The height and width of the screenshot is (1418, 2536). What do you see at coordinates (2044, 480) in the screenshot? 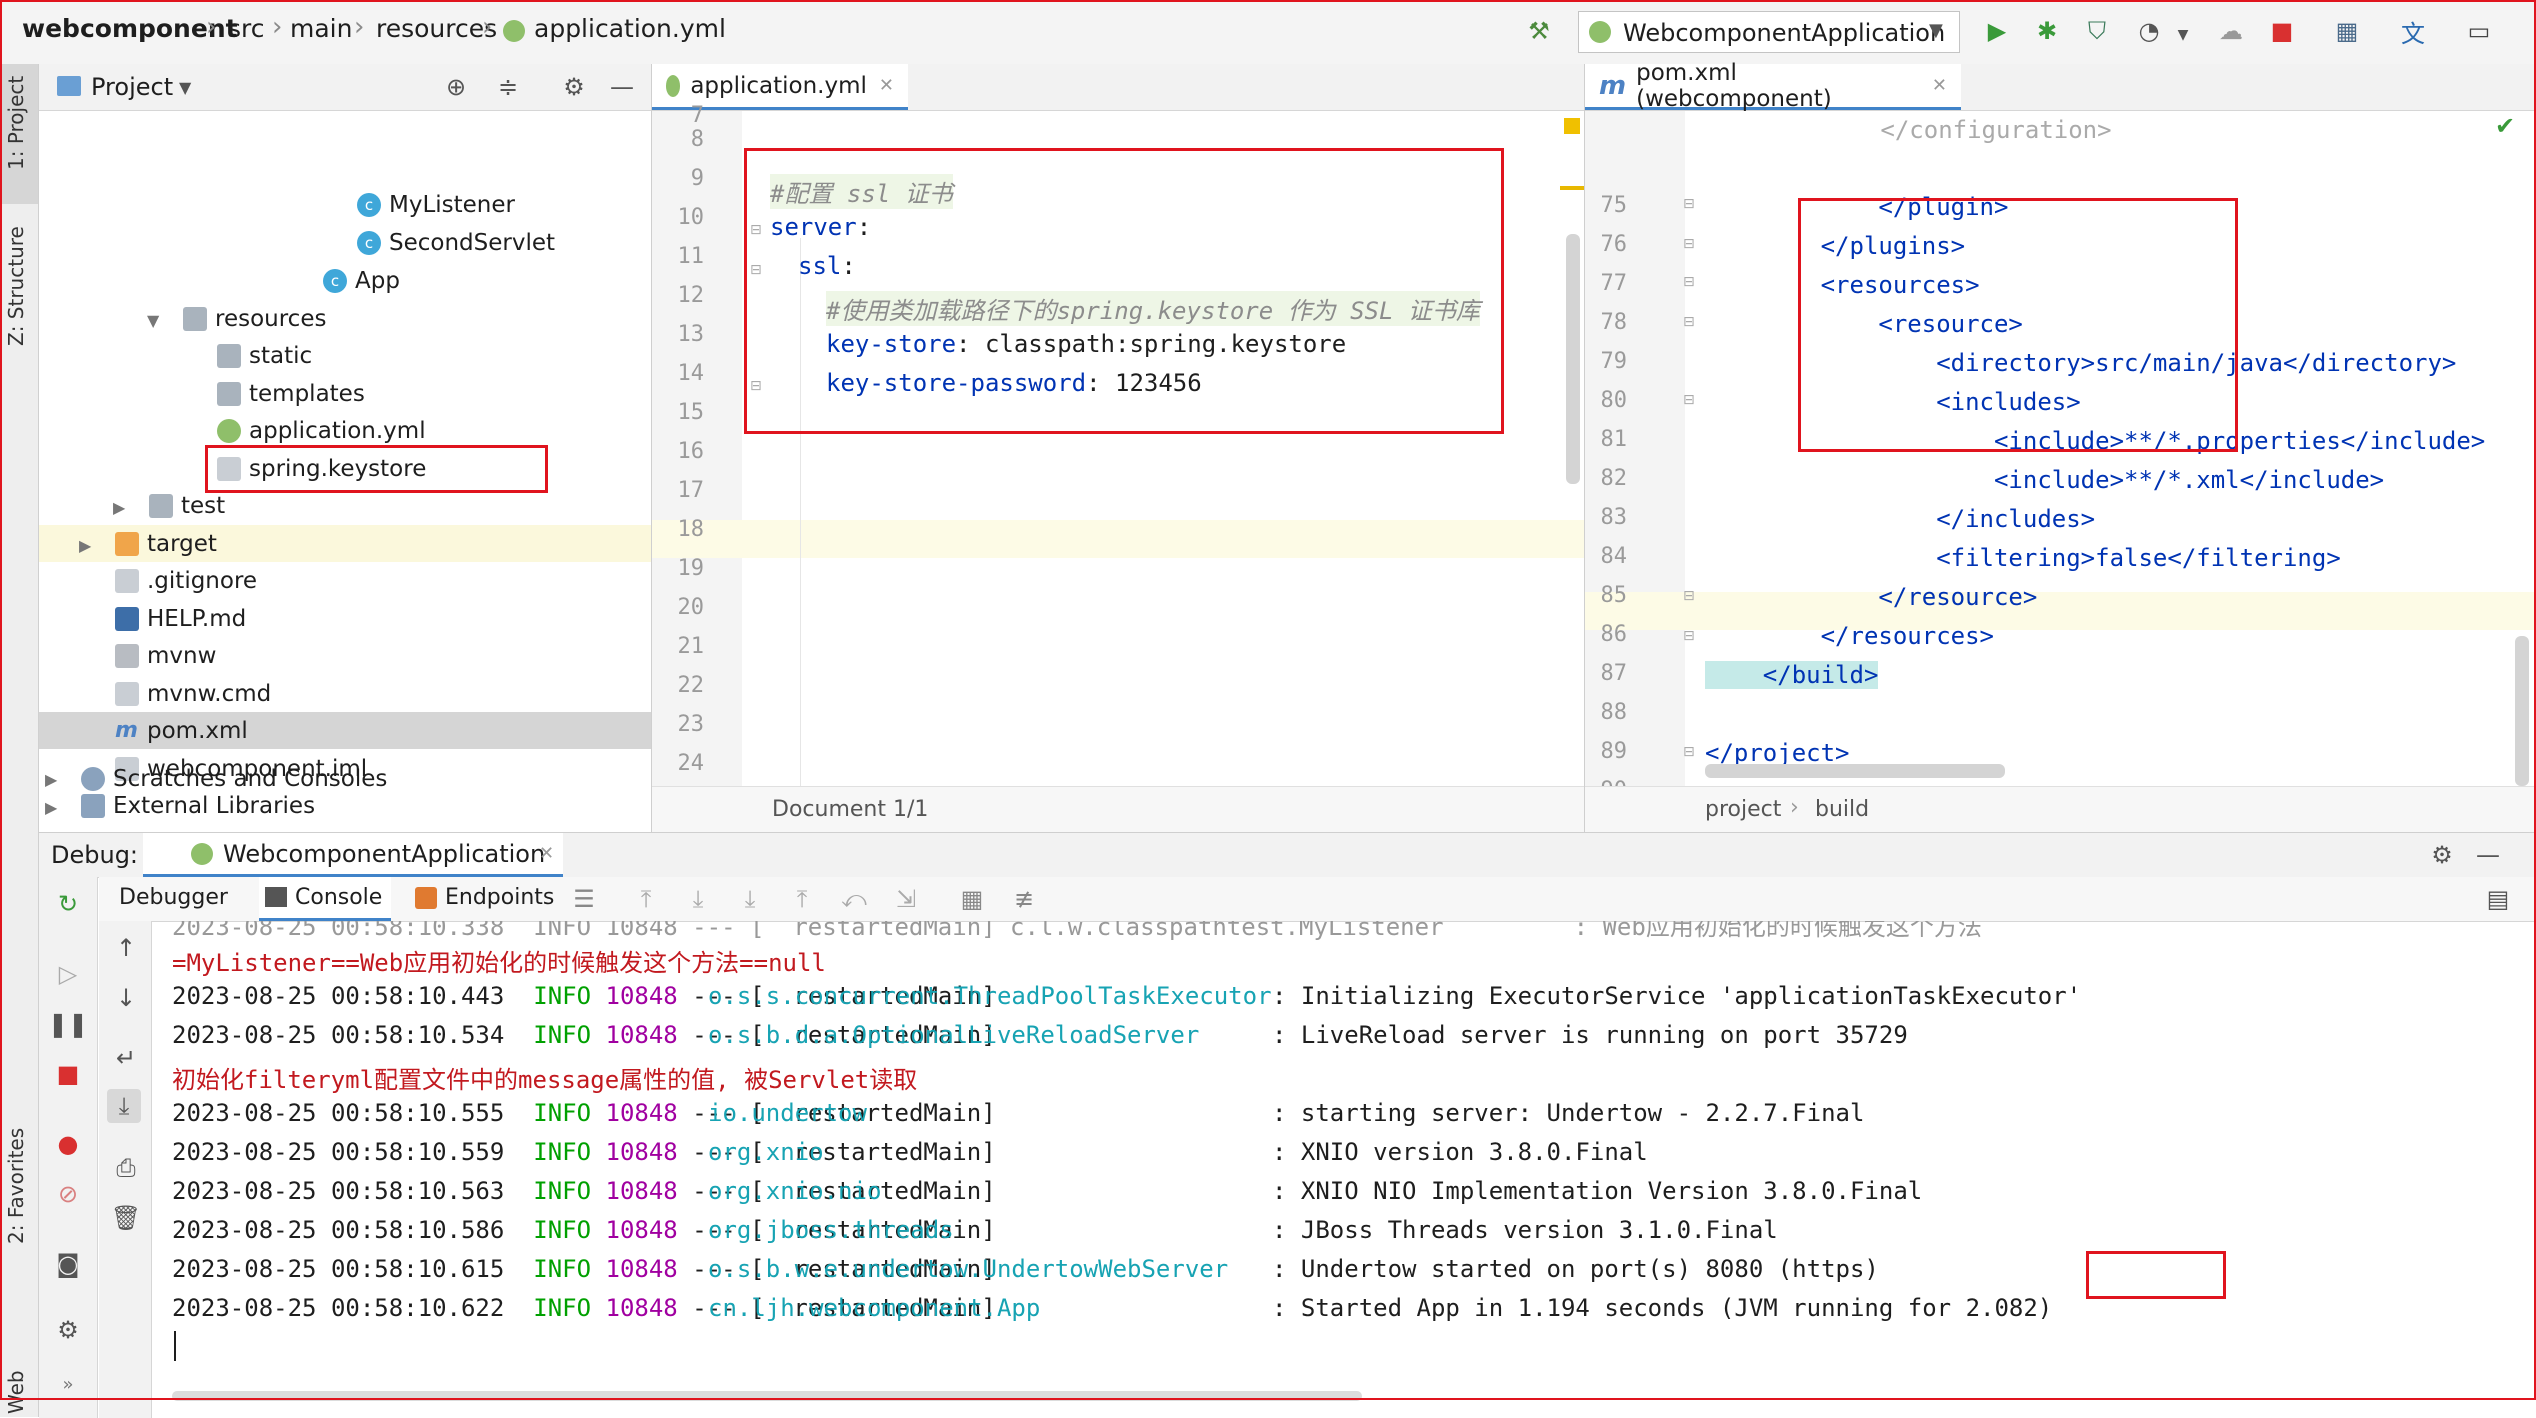
I see `code-line: <include>**/*.xml</include>` at bounding box center [2044, 480].